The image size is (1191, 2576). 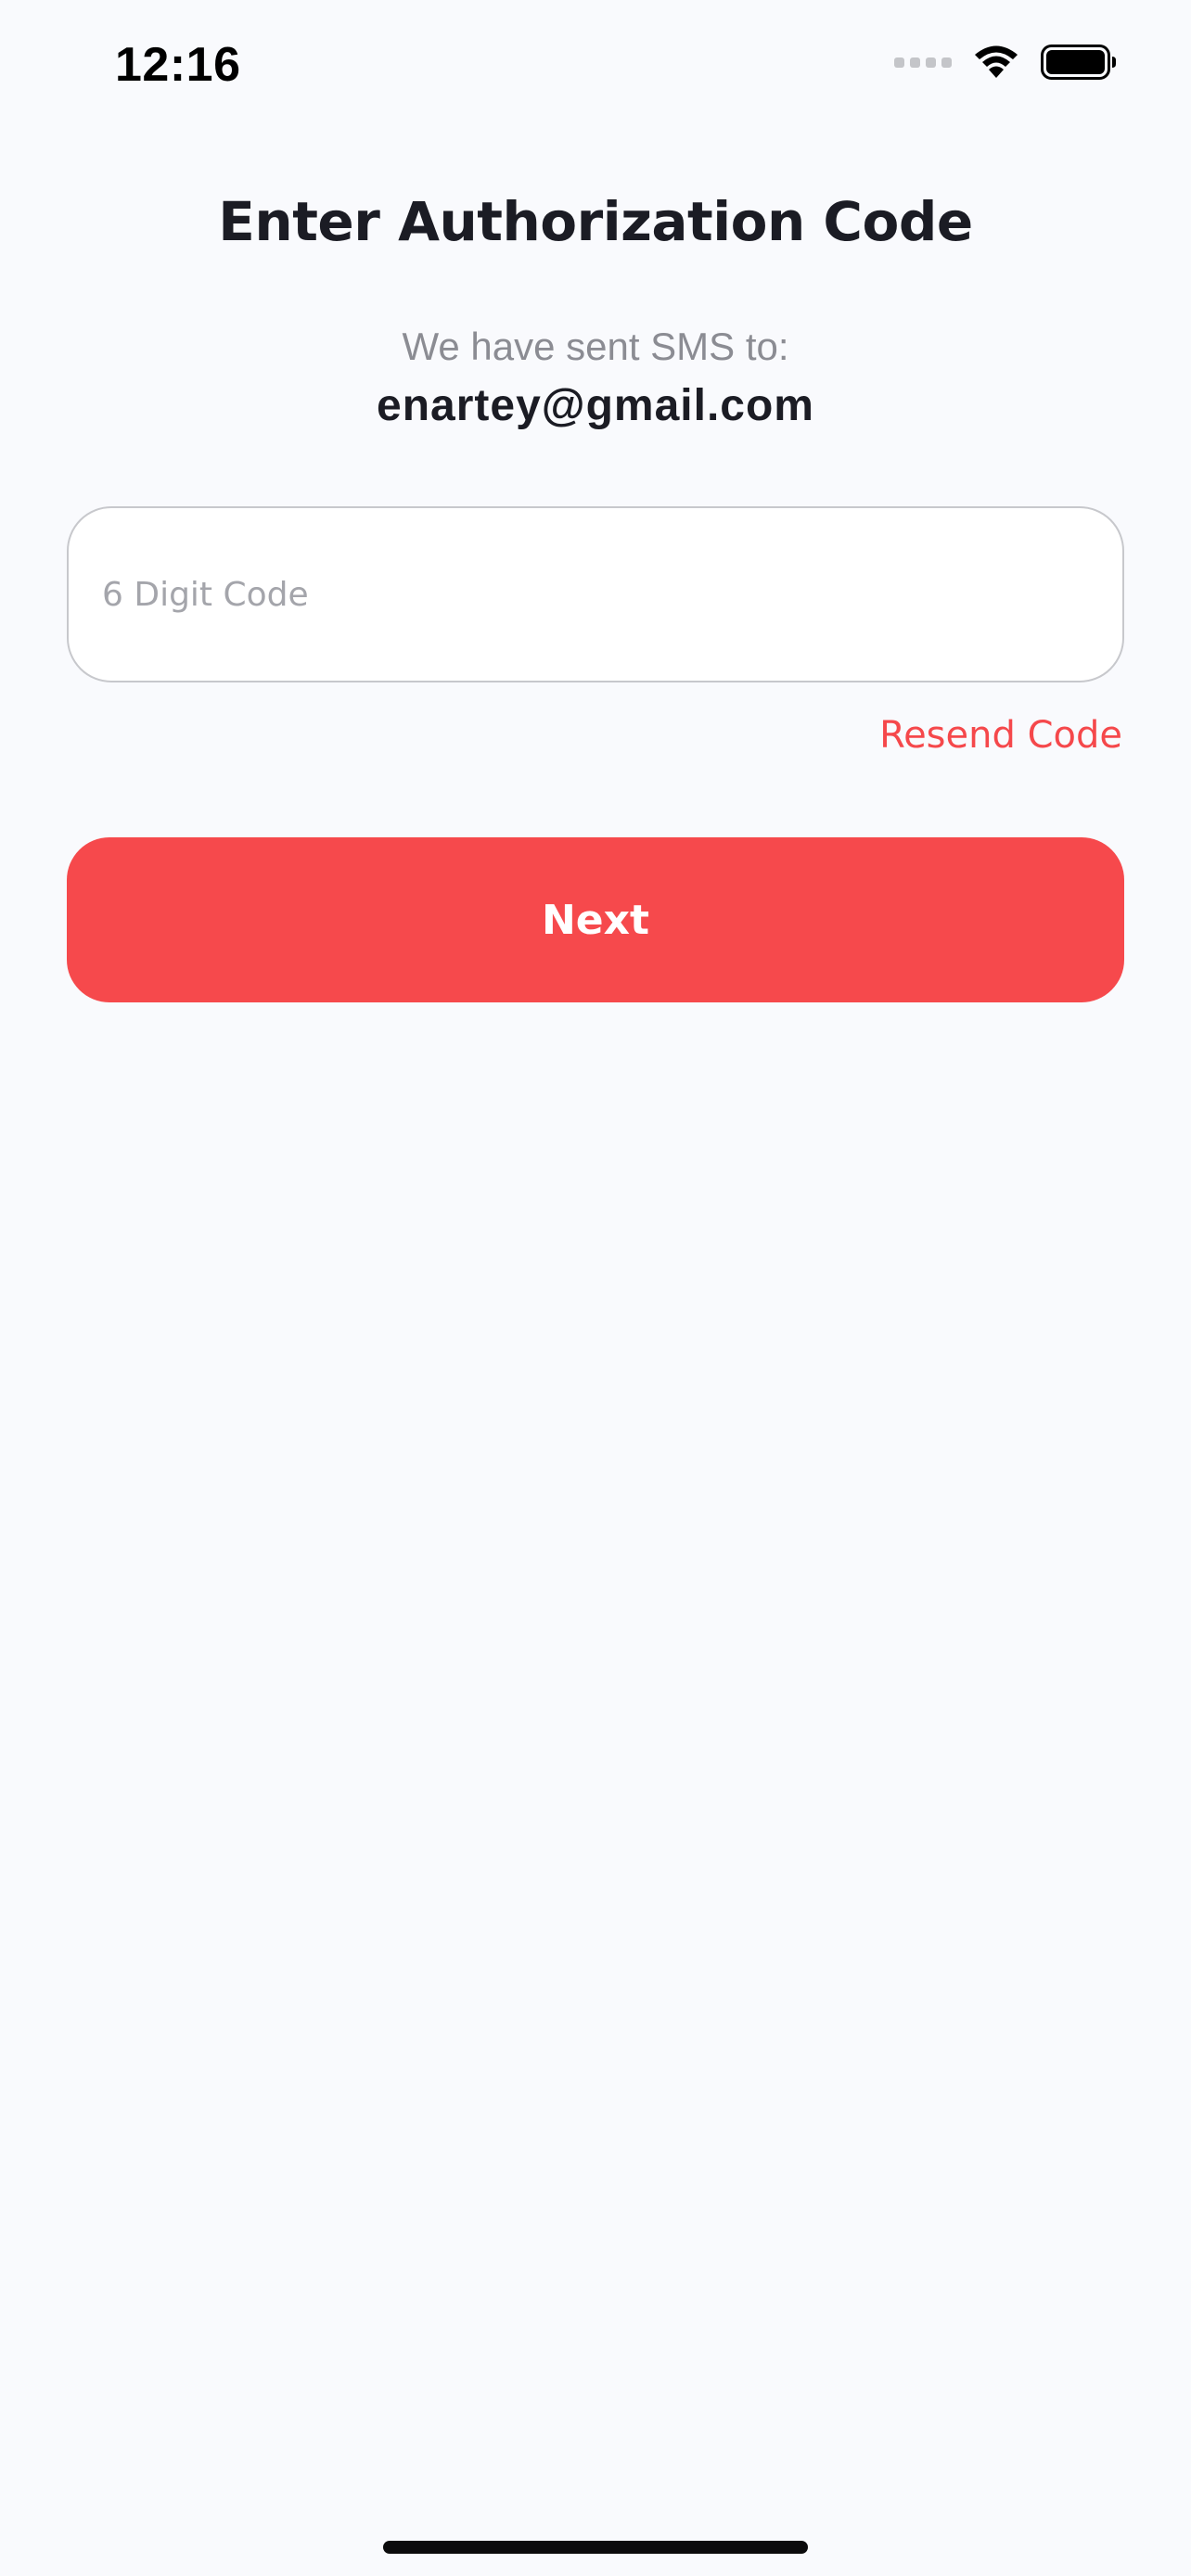 I want to click on recipient-email: enartey@gmail.com, so click(x=595, y=405).